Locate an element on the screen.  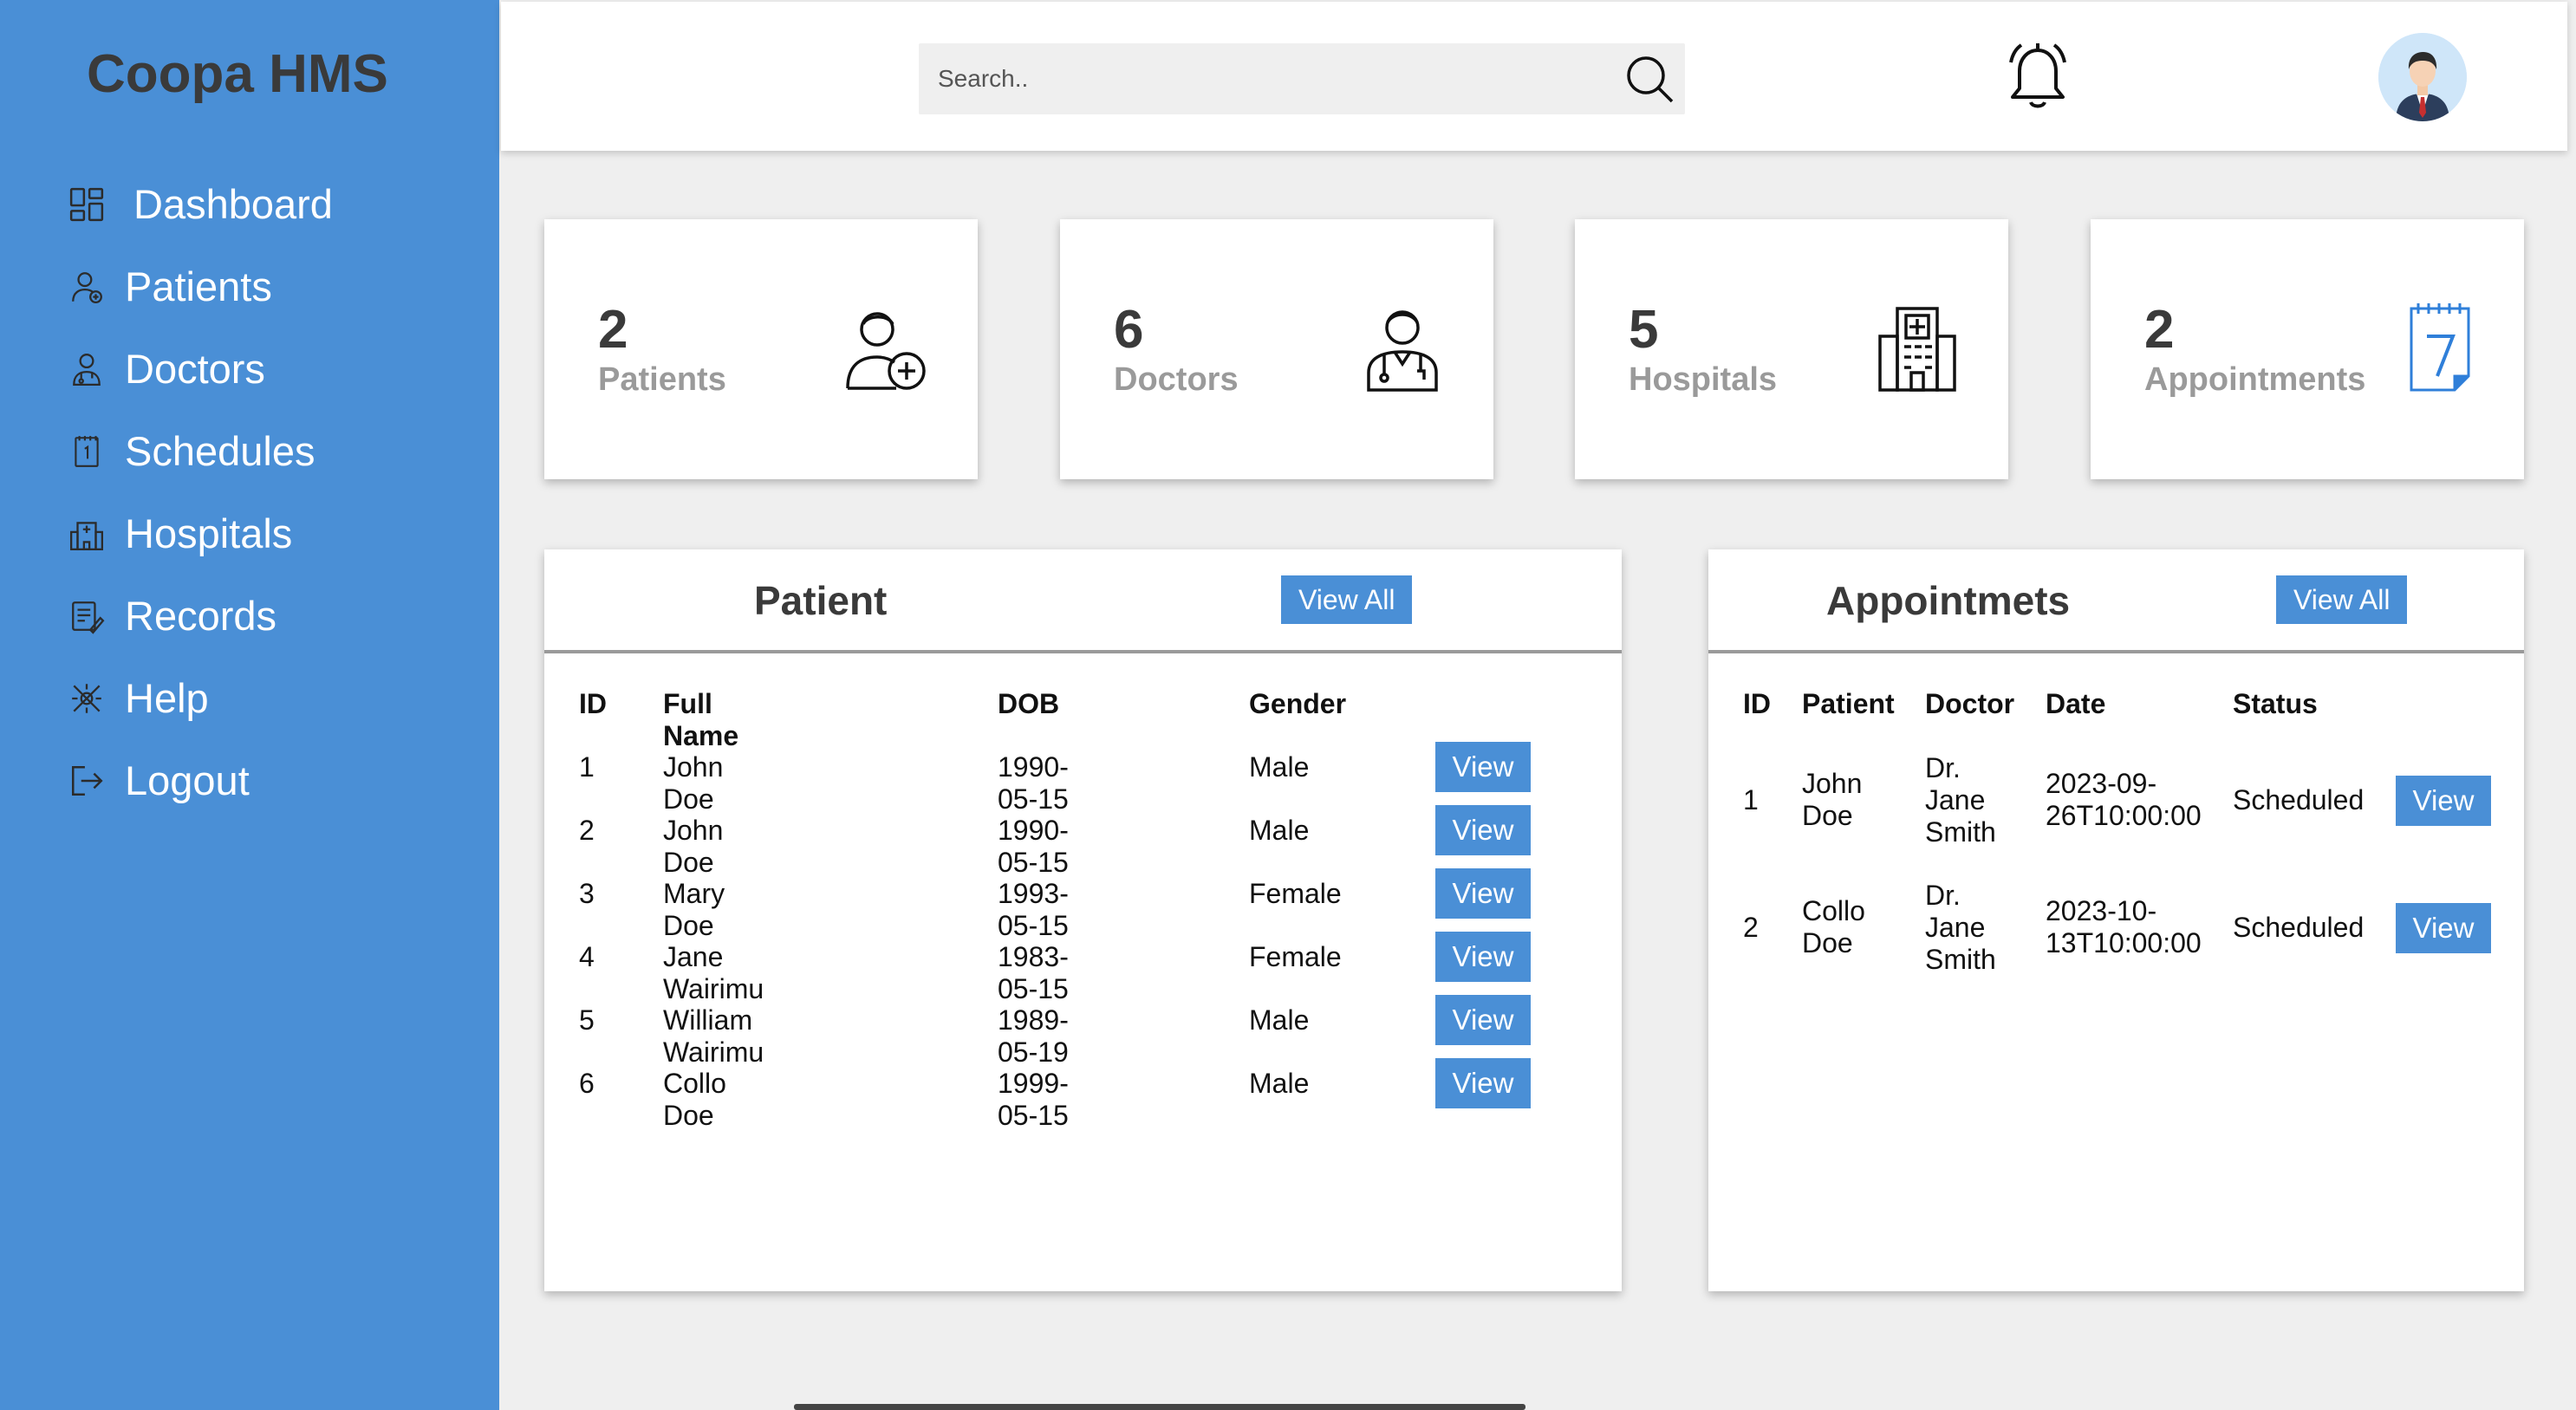
sidebar-item-label: Patients is located at coordinates (198, 286).